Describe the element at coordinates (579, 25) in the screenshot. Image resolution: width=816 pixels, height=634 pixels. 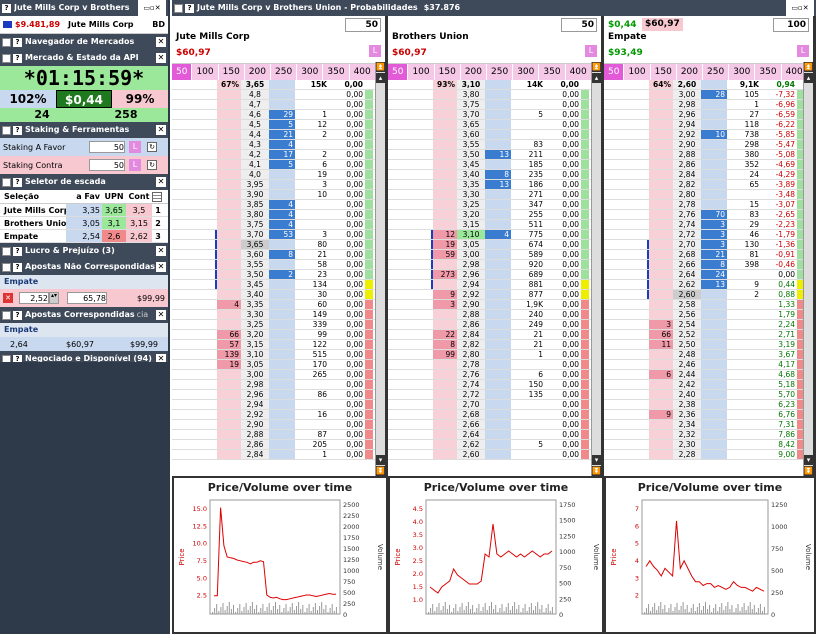
I see `market-stake-input: 50` at that location.